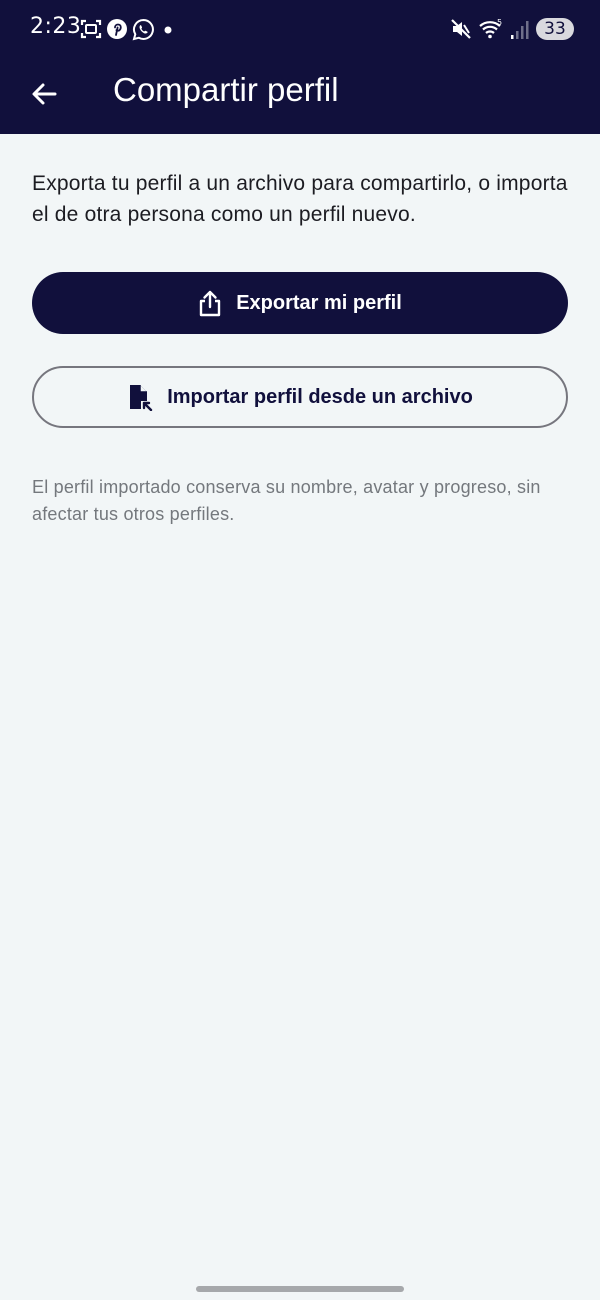 This screenshot has height=1300, width=600. I want to click on header: 2:23 5 33 Compartir perfil, so click(300, 67).